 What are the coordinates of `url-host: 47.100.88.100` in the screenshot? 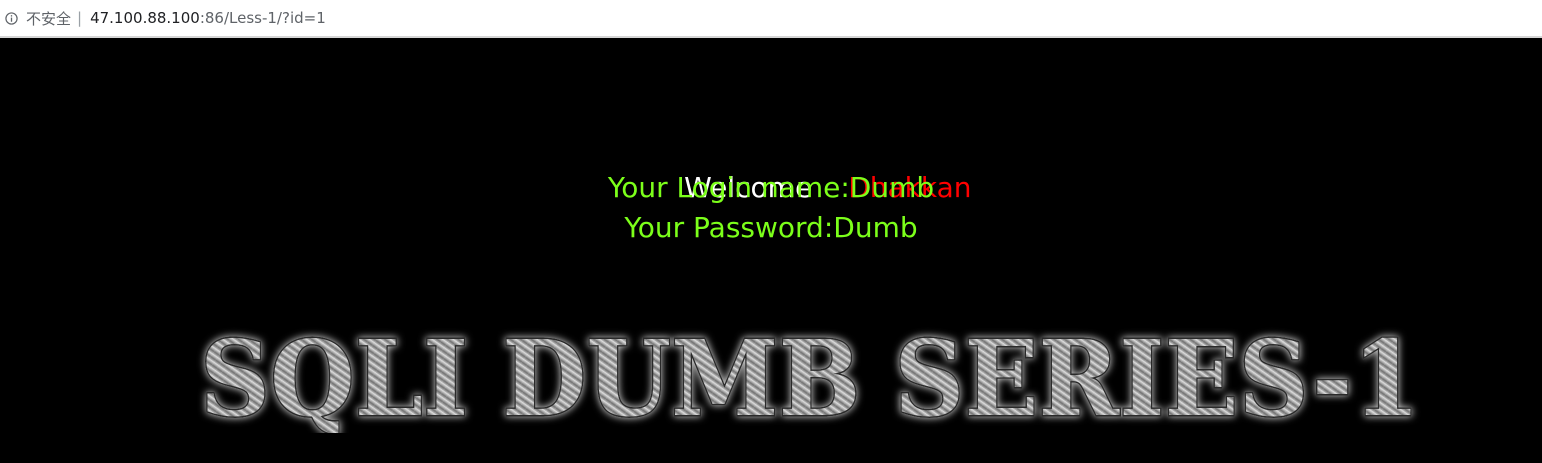 It's located at (145, 18).